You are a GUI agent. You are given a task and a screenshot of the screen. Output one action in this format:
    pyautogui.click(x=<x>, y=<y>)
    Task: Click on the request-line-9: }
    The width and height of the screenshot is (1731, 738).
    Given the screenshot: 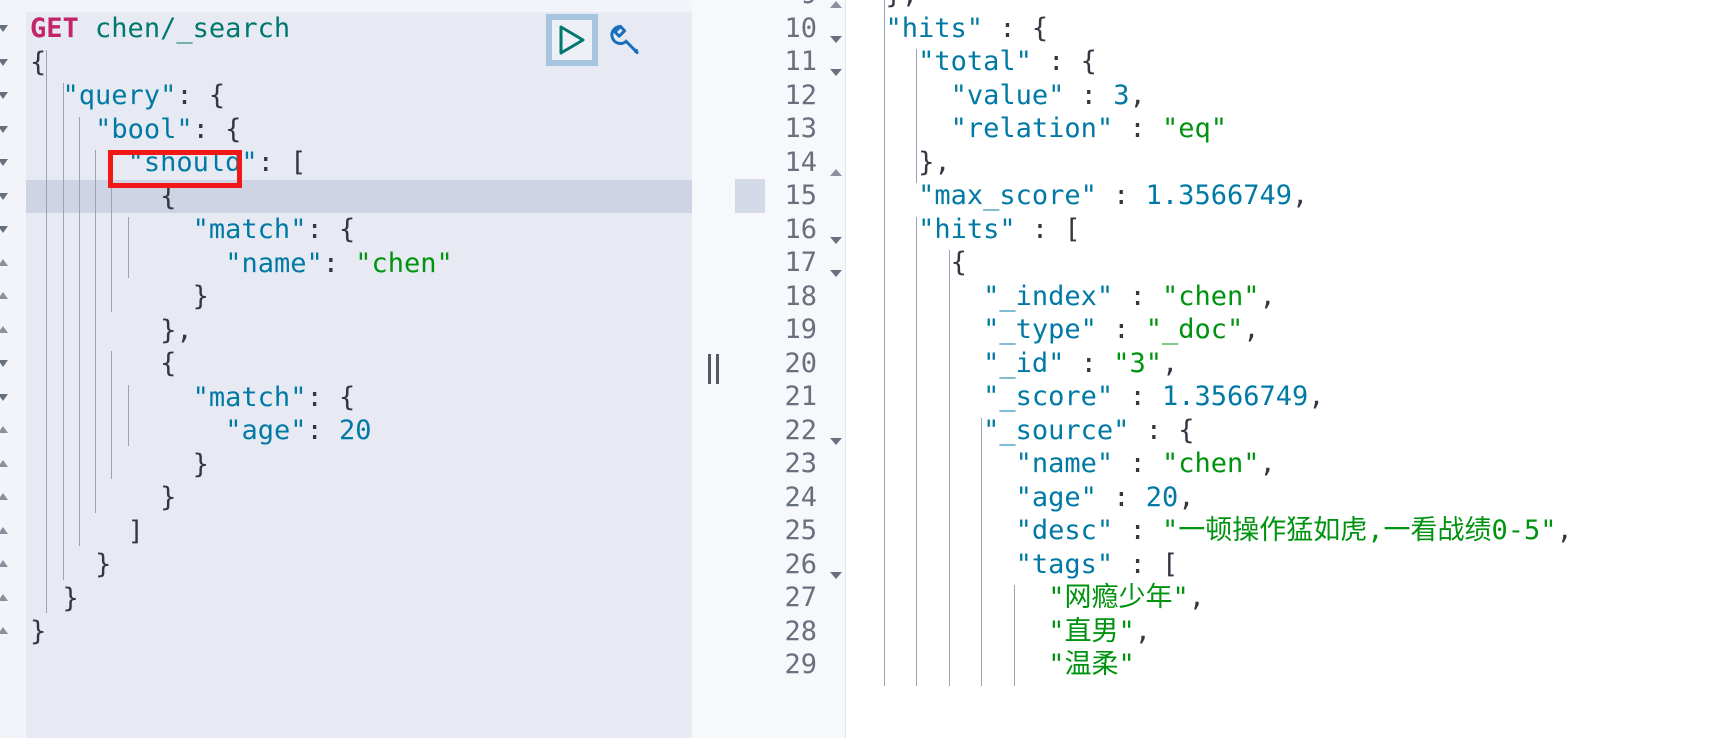 What is the action you would take?
    pyautogui.click(x=359, y=297)
    